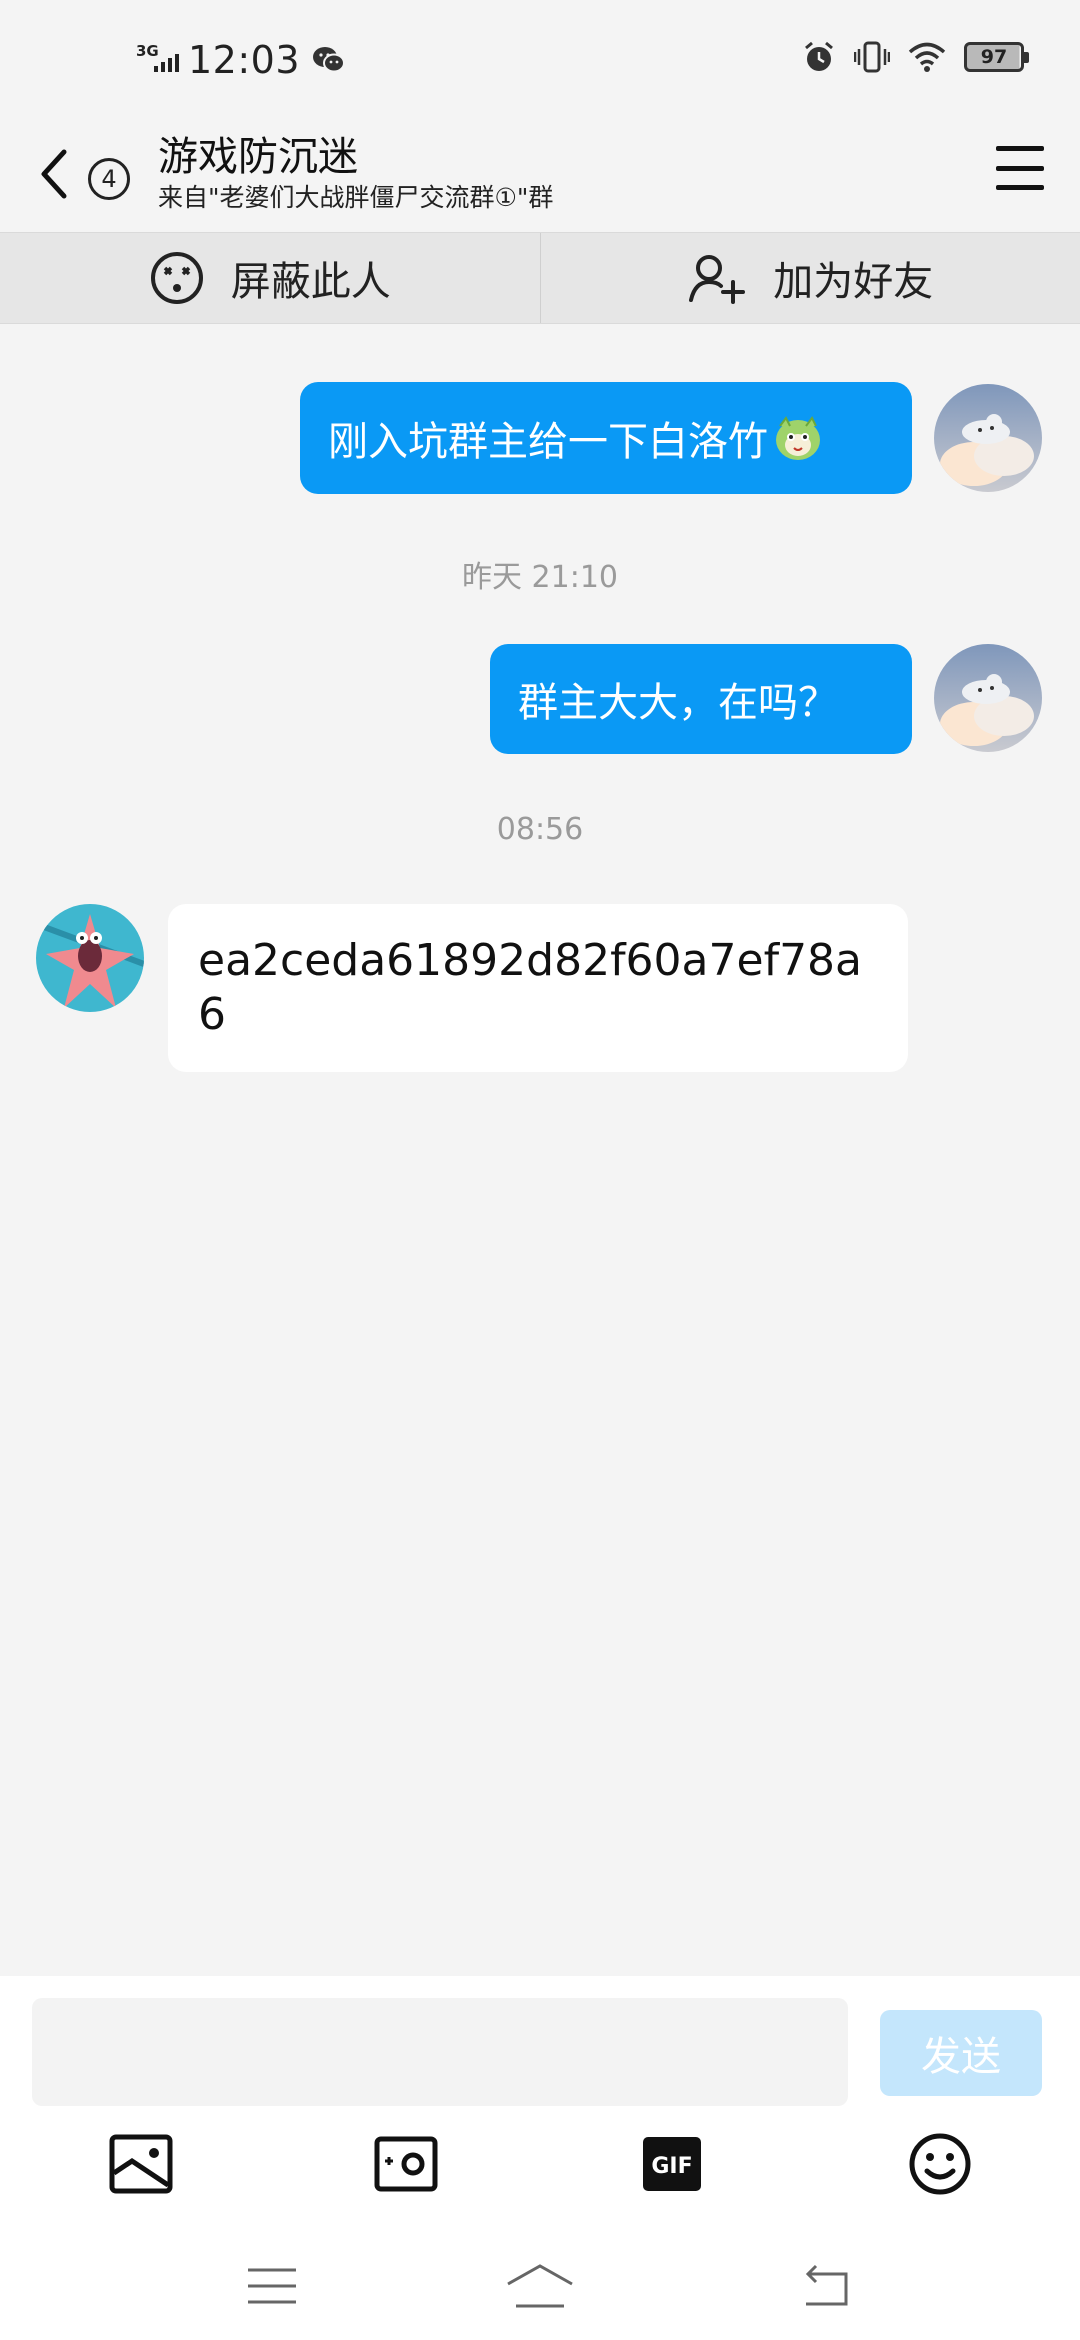 The image size is (1080, 2340). What do you see at coordinates (109, 179) in the screenshot?
I see `unread-count-badge: 4` at bounding box center [109, 179].